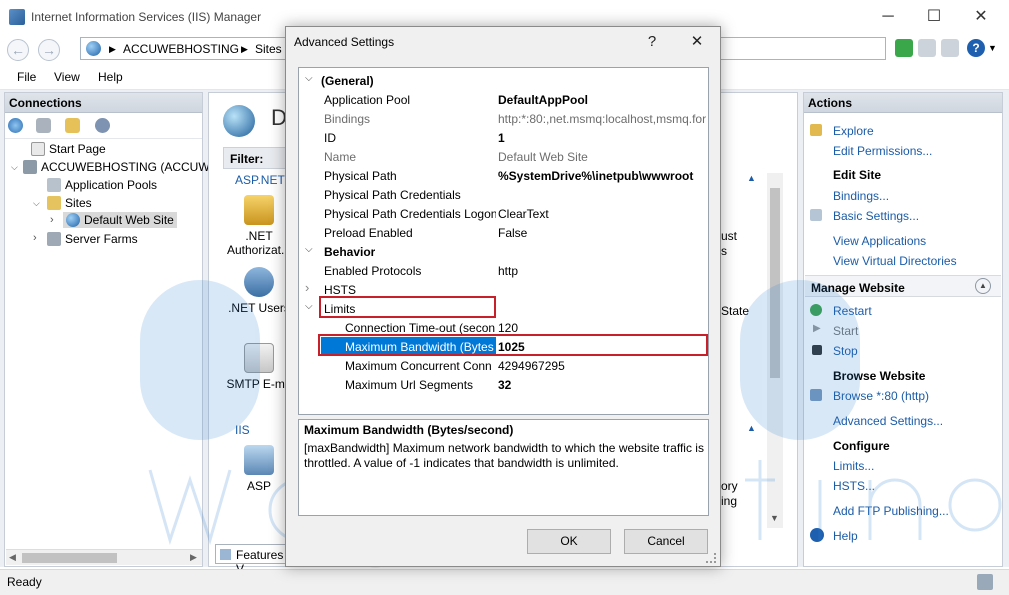 The width and height of the screenshot is (1009, 595). What do you see at coordinates (92, 239) in the screenshot?
I see `tree-item-server-farms: Server Farms` at bounding box center [92, 239].